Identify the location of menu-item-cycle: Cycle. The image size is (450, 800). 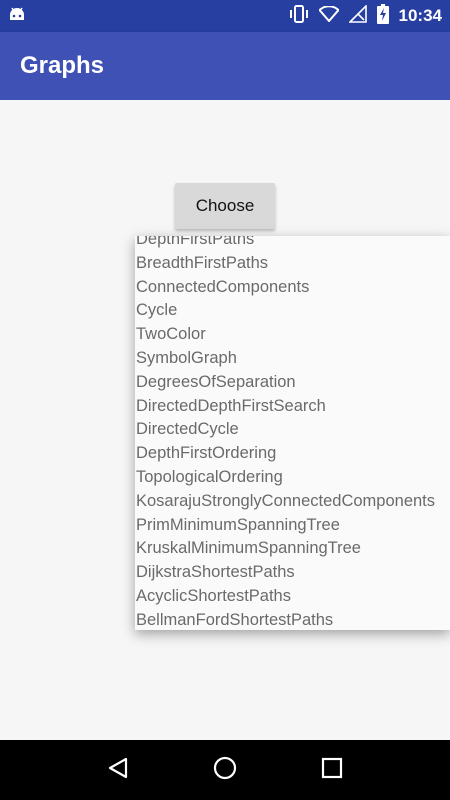
(292, 311).